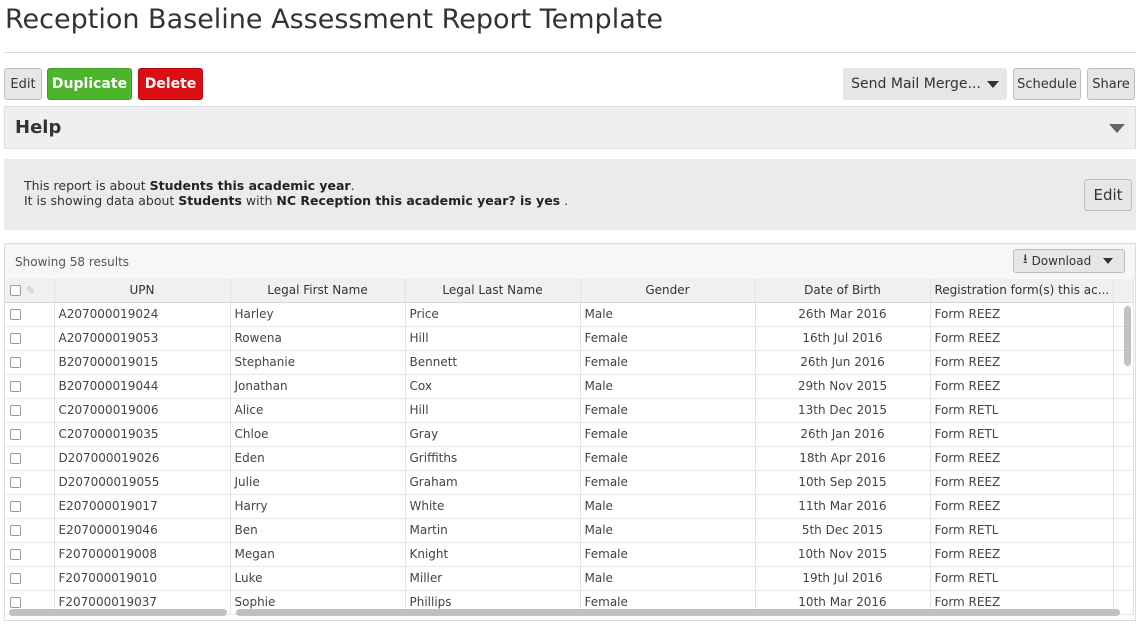 This screenshot has width=1144, height=628. What do you see at coordinates (1108, 195) in the screenshot?
I see `edit-criteria-button: Edit` at bounding box center [1108, 195].